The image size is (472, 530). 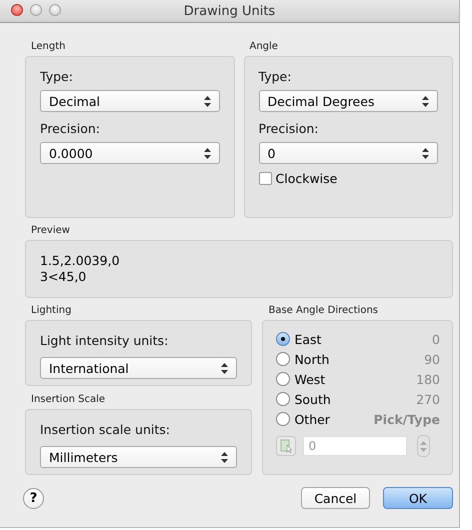 I want to click on group-label: Base Angle Directions, so click(x=324, y=310).